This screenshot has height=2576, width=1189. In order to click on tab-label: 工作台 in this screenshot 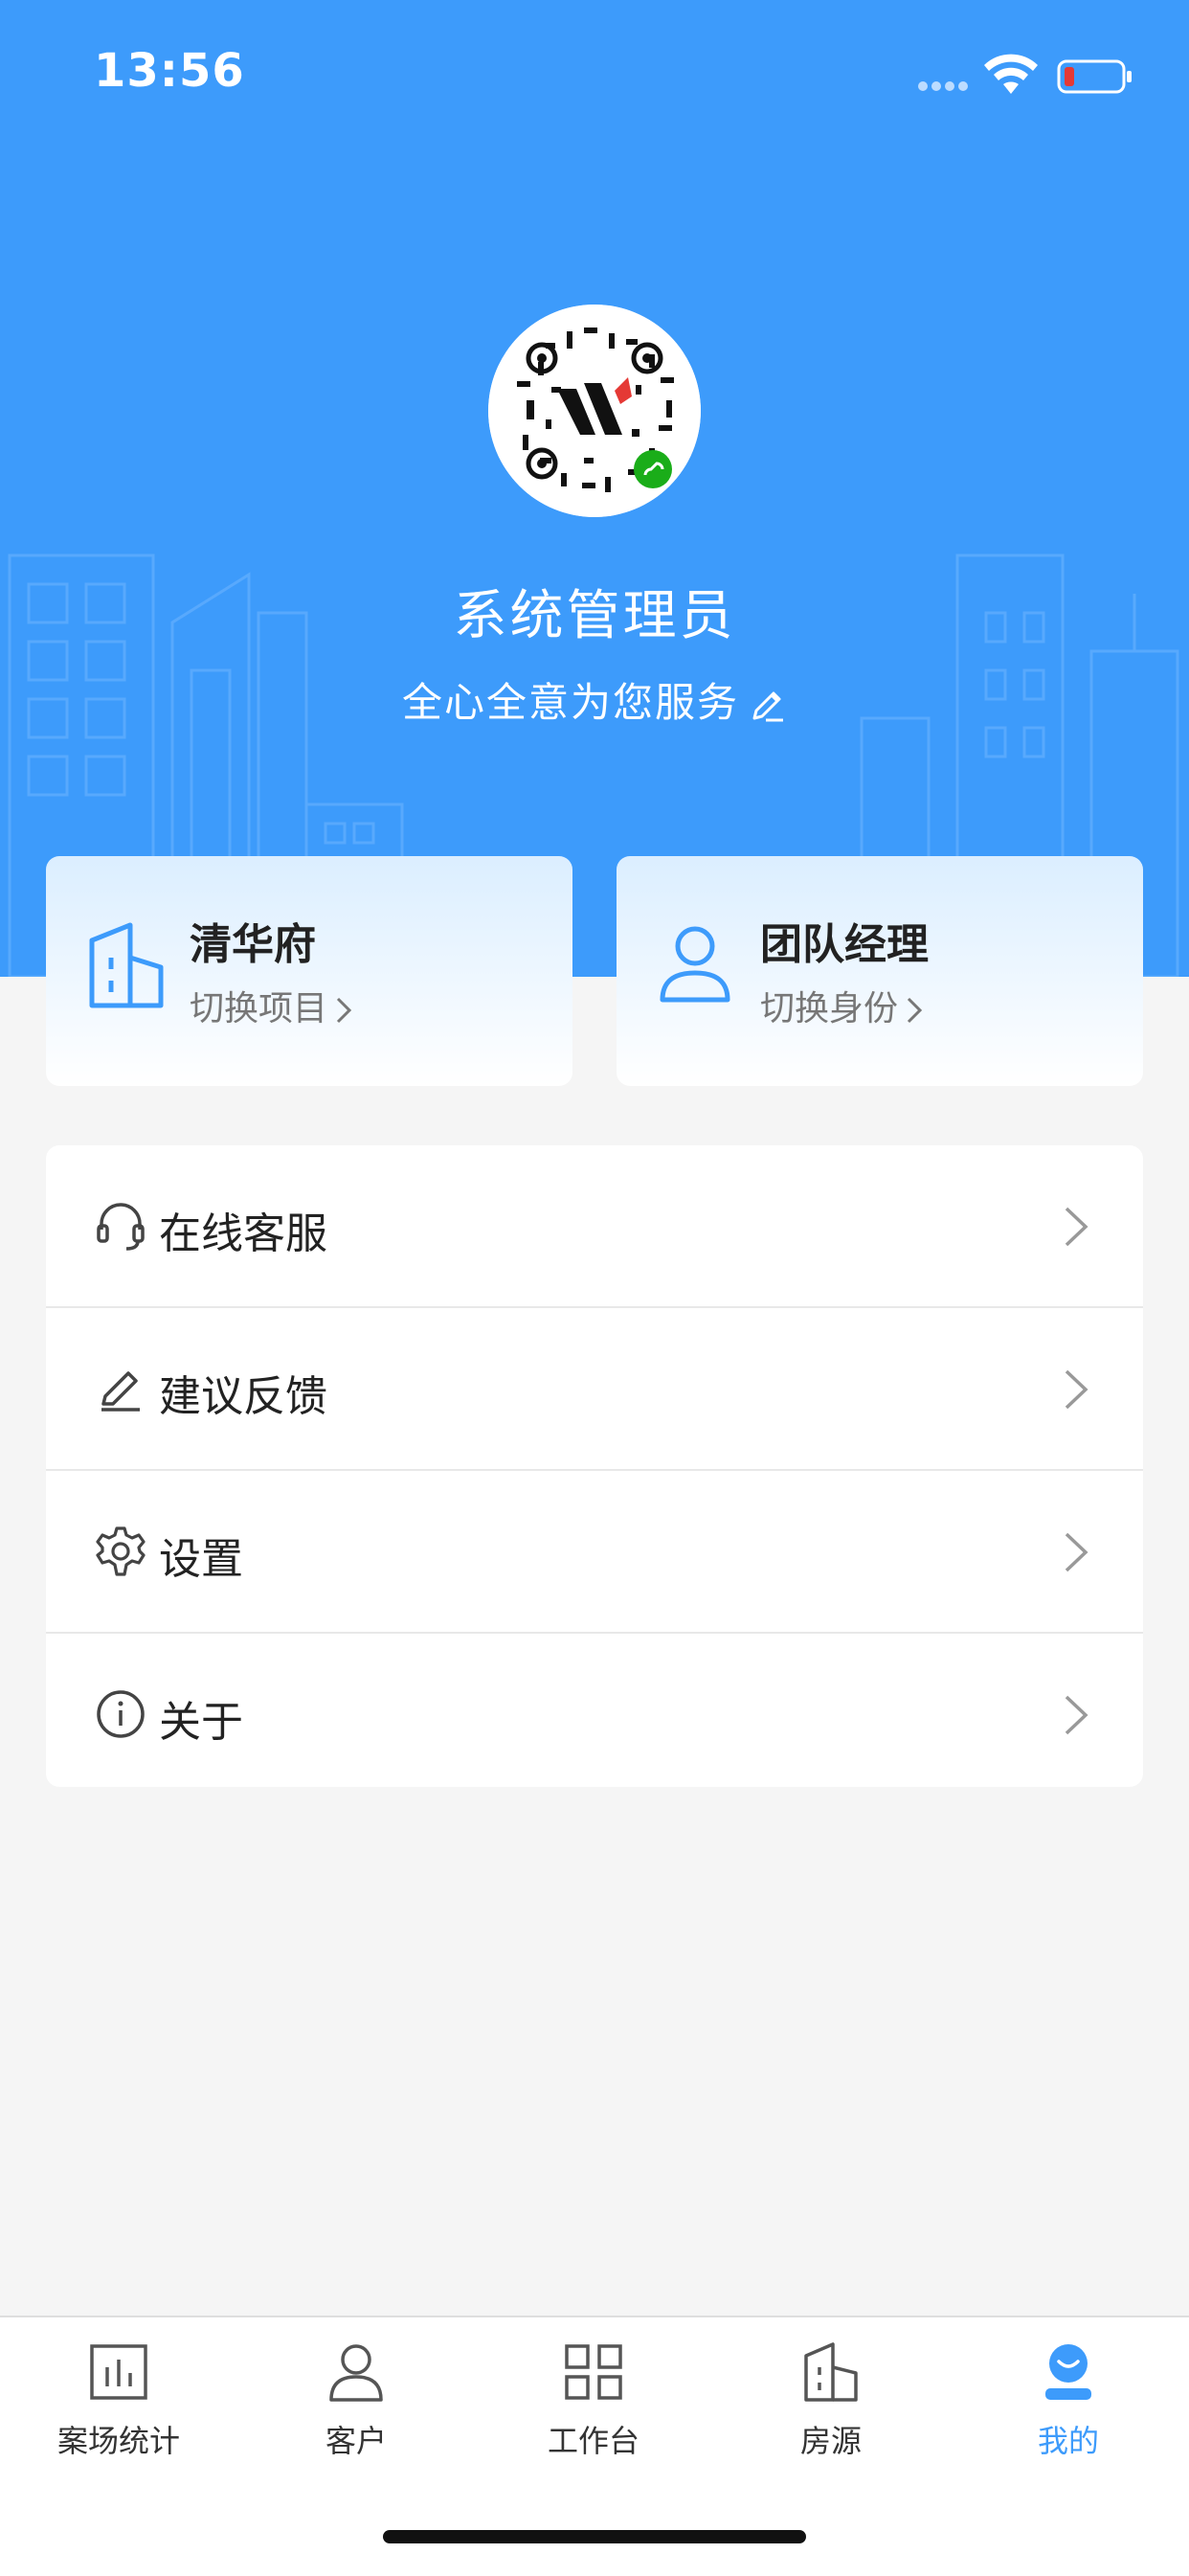, I will do `click(593, 2441)`.